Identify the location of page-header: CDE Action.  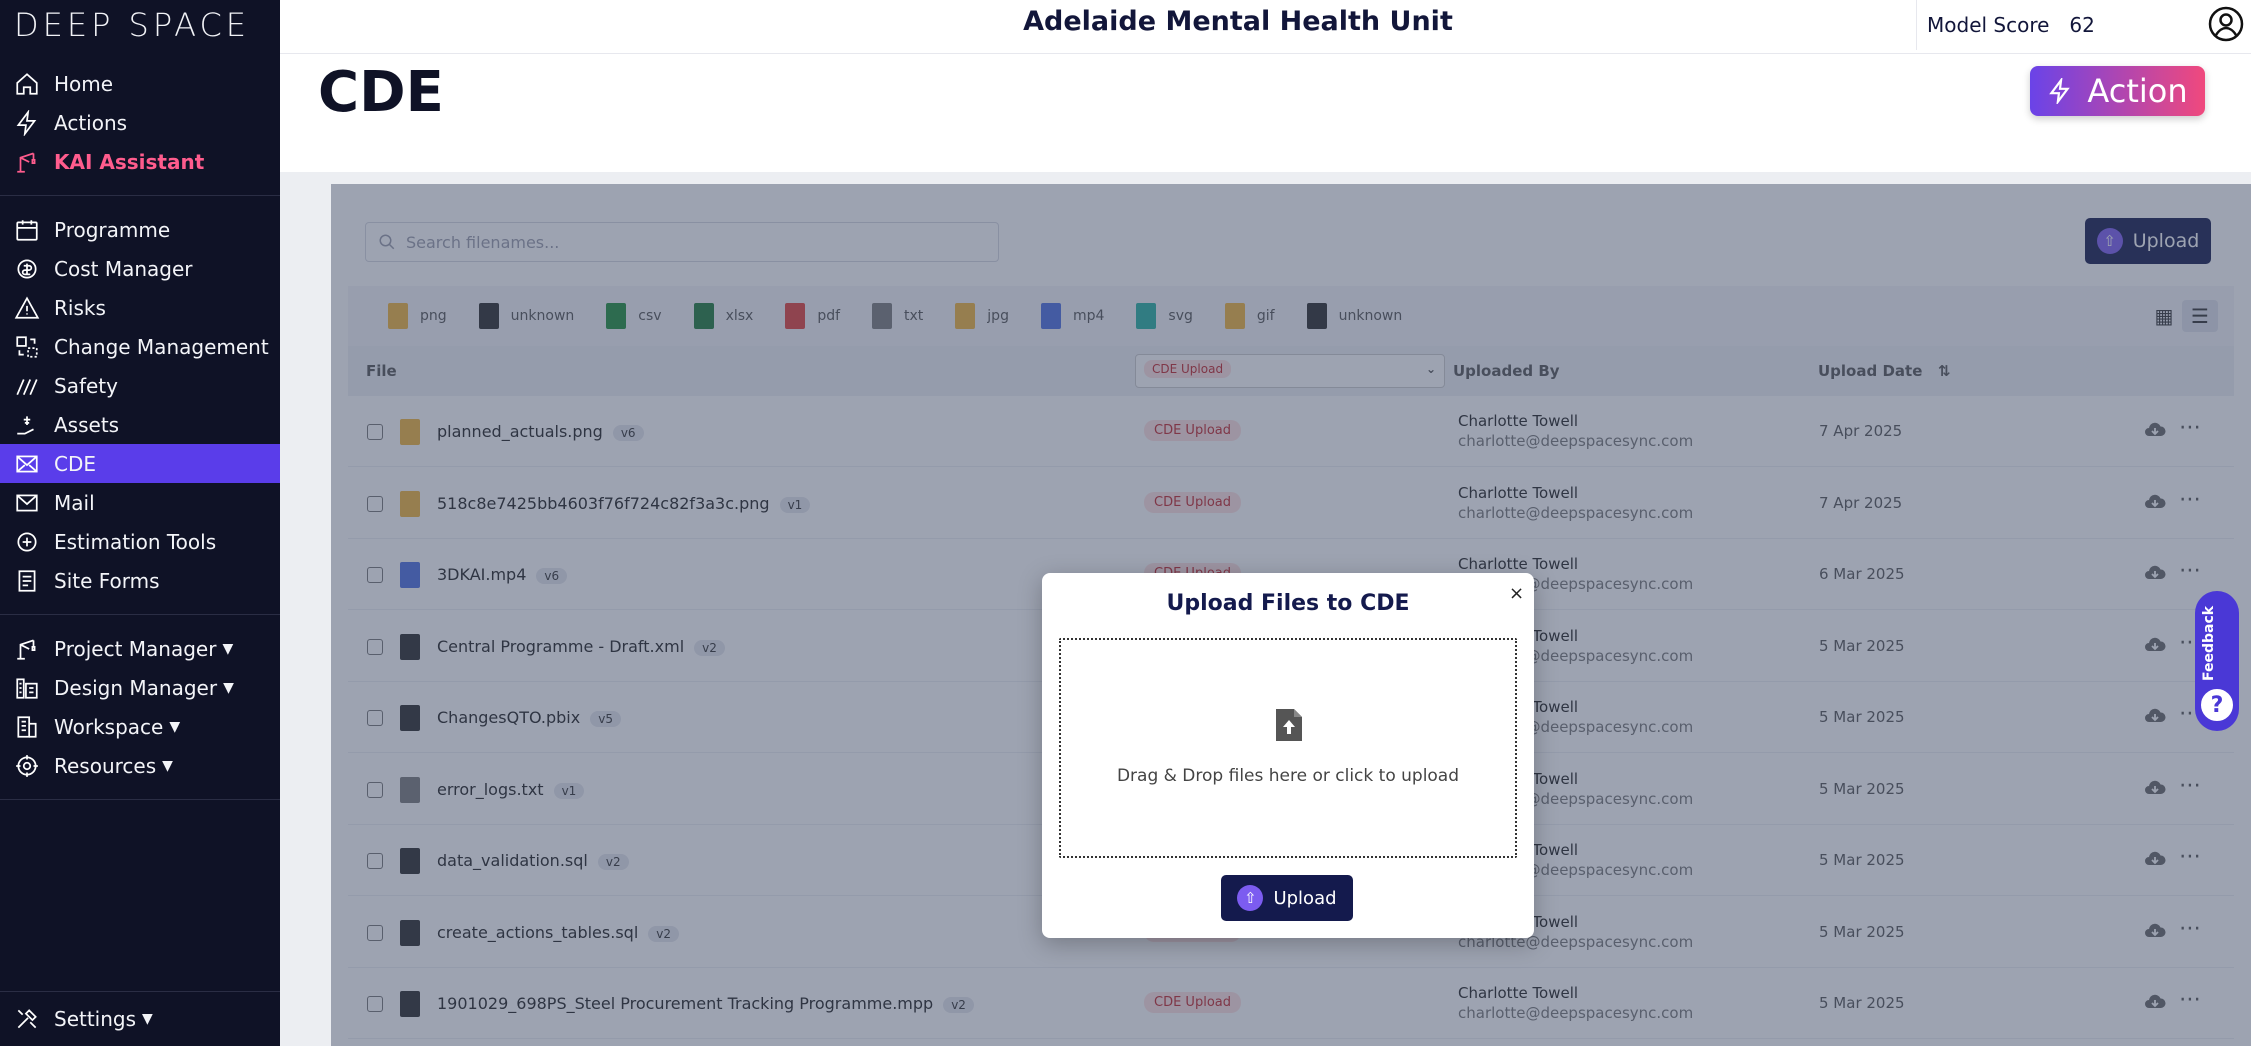
(1265, 113).